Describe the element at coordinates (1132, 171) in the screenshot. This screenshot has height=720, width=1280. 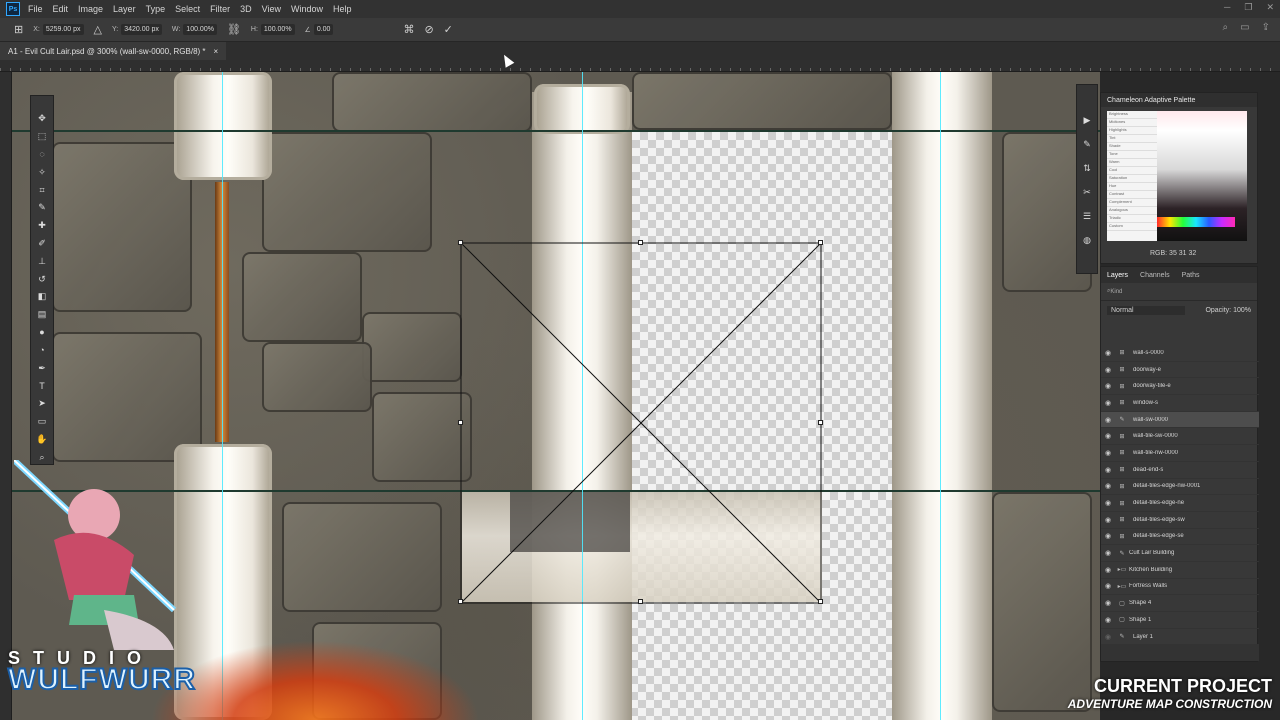
I see `palette-row: Cool` at that location.